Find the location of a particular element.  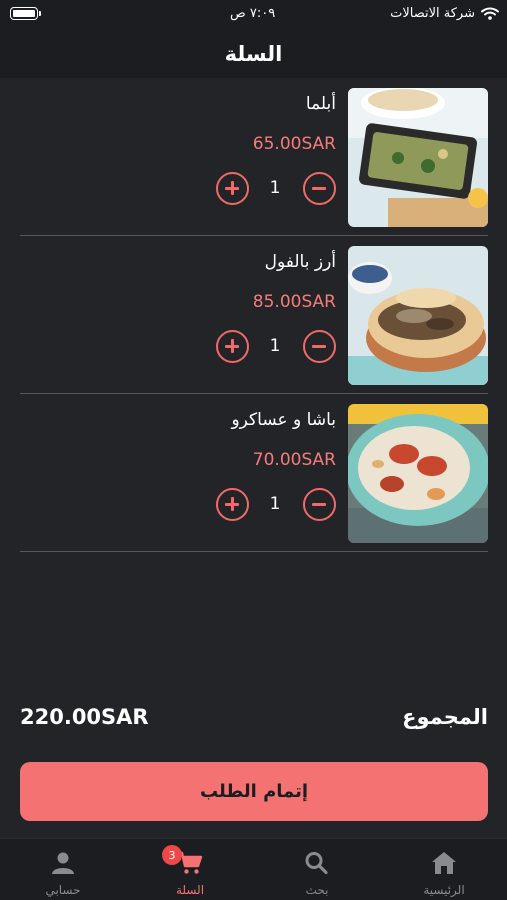

cart-total: 220.00SAR المجموع is located at coordinates (254, 719).